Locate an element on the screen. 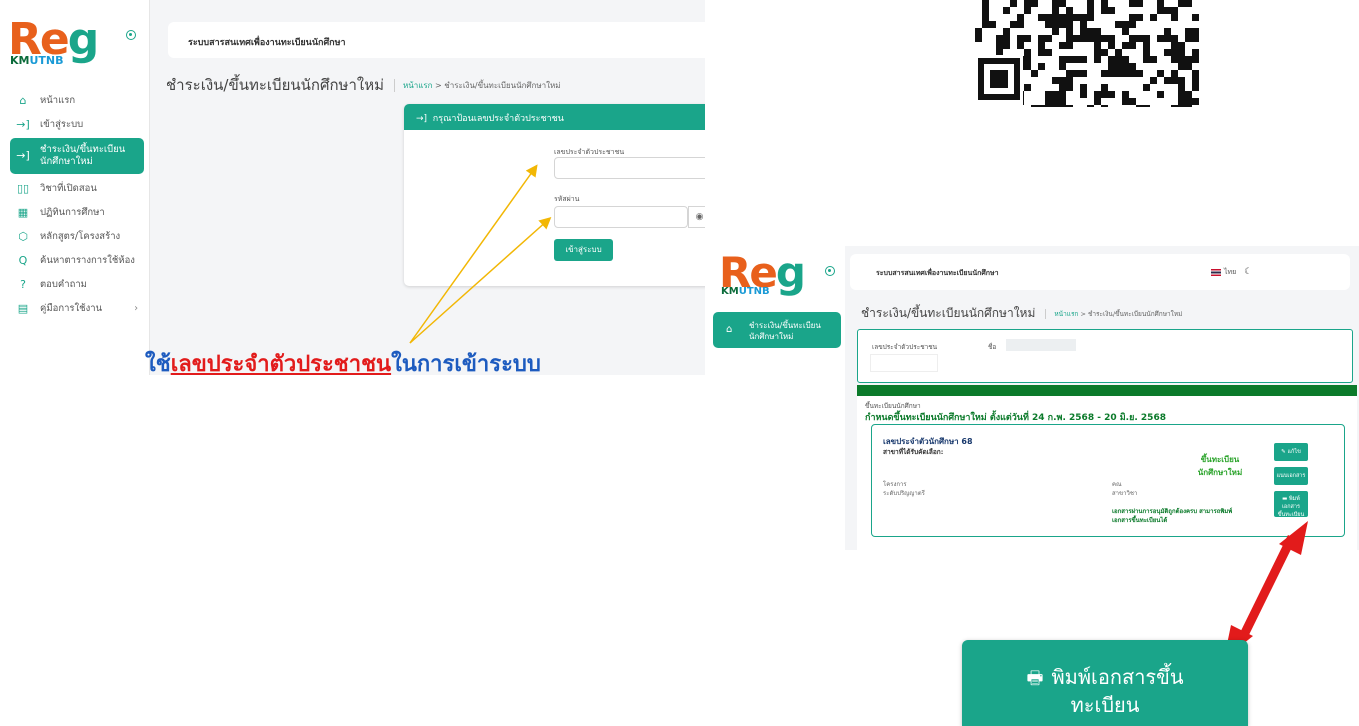  sidebar-item-4: ▦ ปฏิทินการศึกษา is located at coordinates (77, 212).